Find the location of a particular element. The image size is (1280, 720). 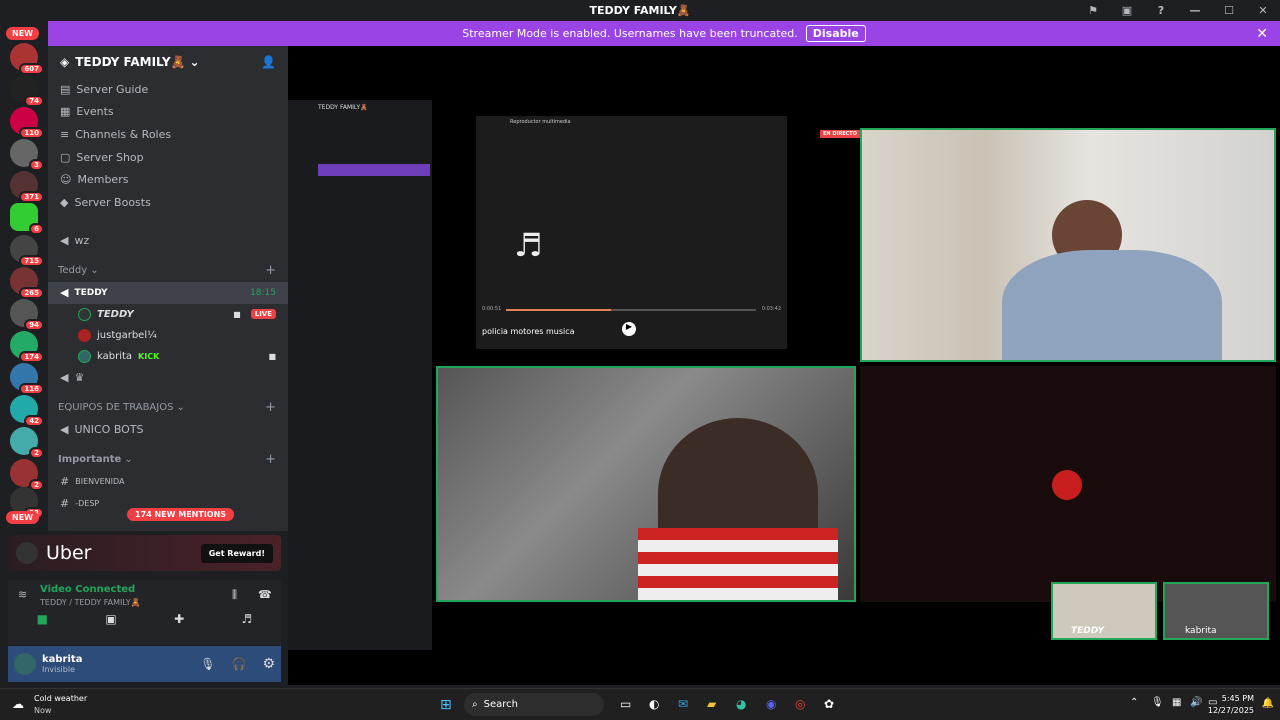

start-icon: ⊞ is located at coordinates (446, 705).